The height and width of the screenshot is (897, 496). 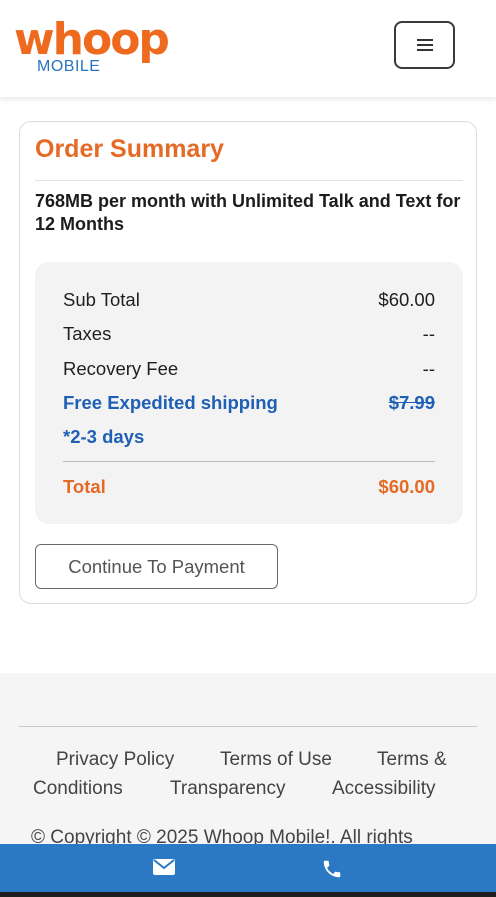 What do you see at coordinates (156, 566) in the screenshot?
I see `continue-to-payment-button: Continue To Payment` at bounding box center [156, 566].